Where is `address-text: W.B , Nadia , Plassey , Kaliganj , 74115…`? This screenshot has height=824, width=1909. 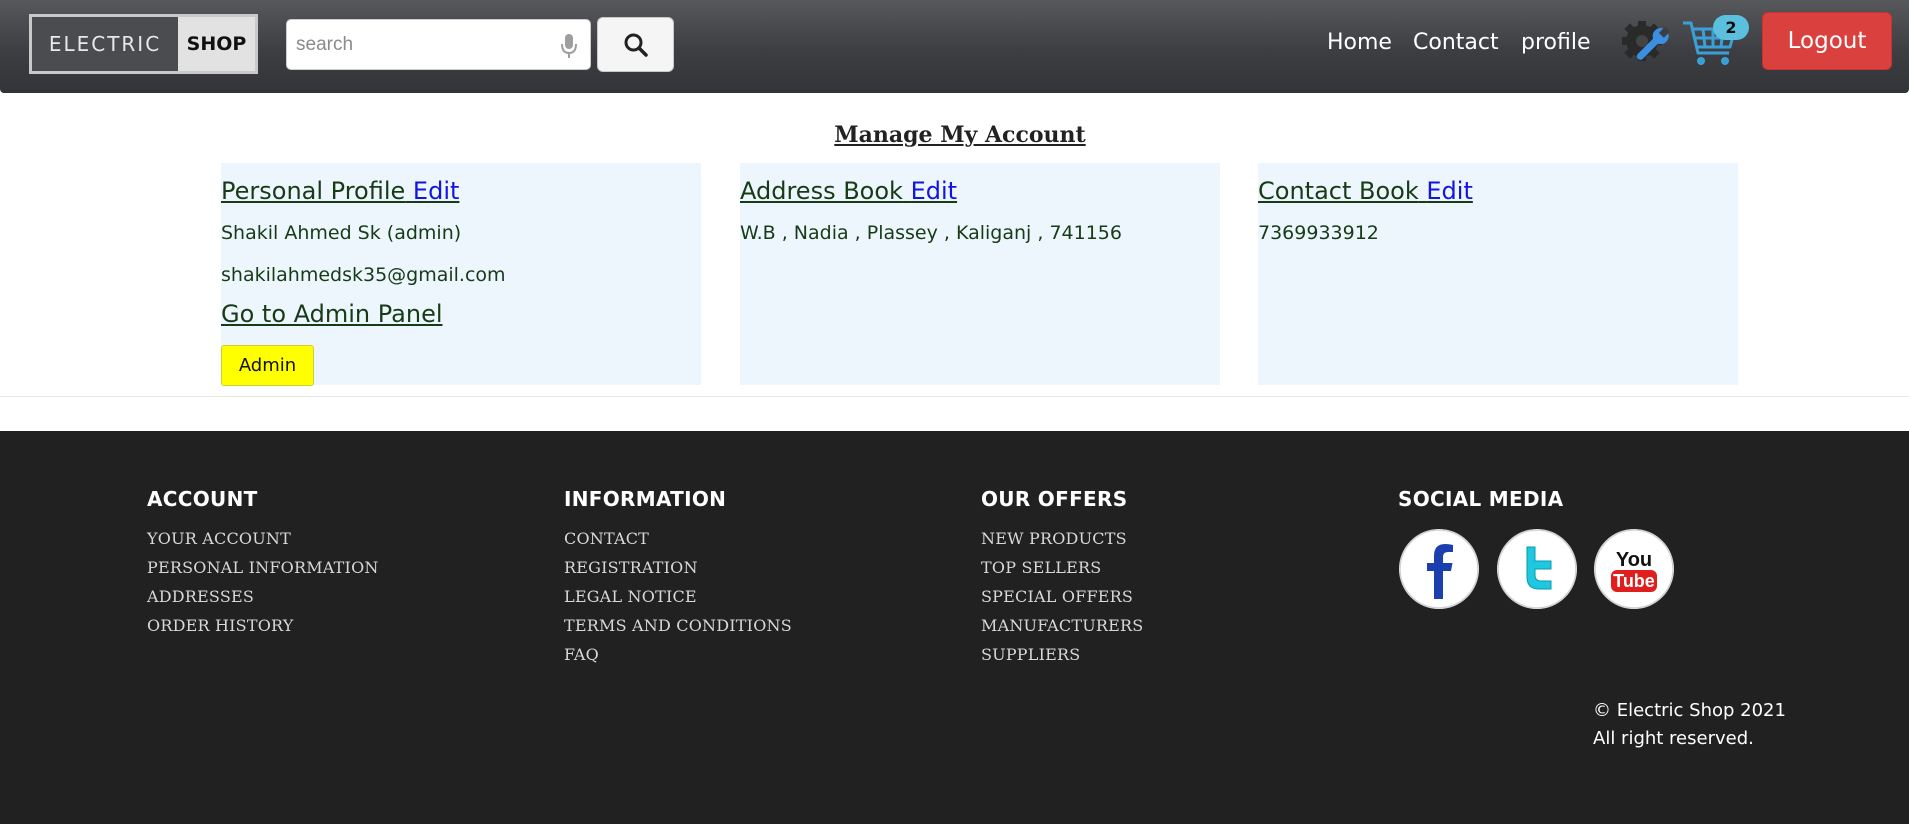 address-text: W.B , Nadia , Plassey , Kaliganj , 74115… is located at coordinates (931, 233).